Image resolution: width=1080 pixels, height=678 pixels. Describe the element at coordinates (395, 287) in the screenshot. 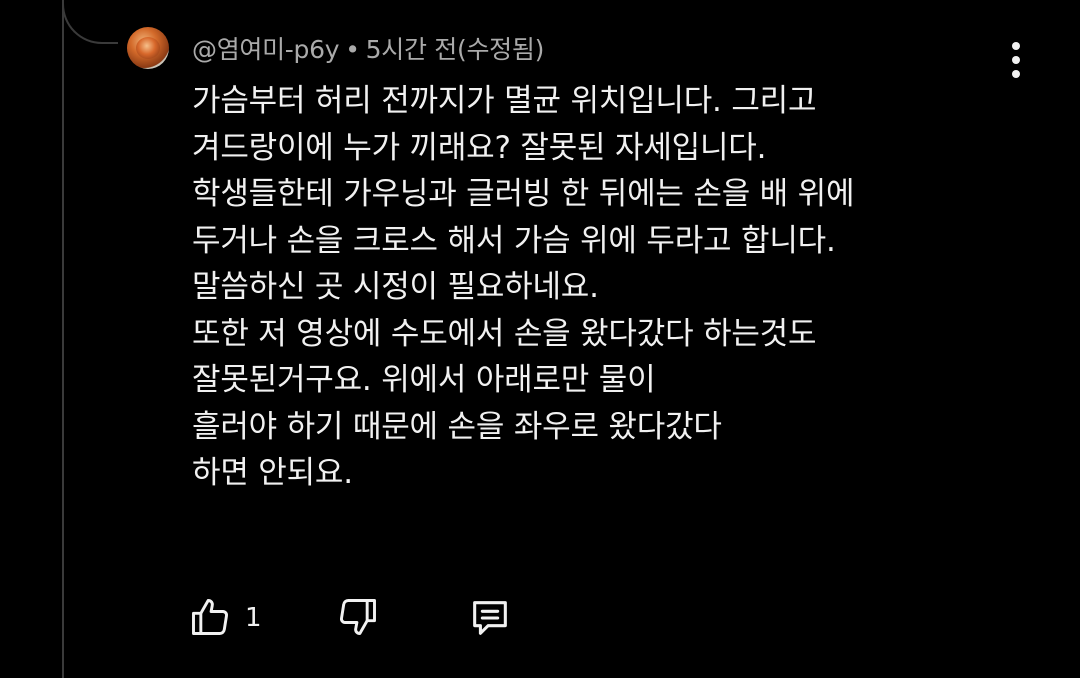

I see `comment-line: 말씀하신 곳 시정이 필요하네요.` at that location.